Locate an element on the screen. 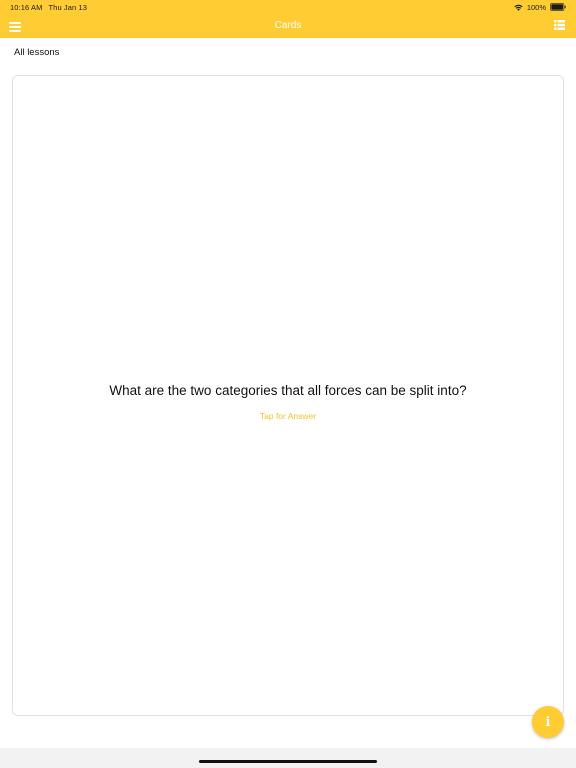 Image resolution: width=576 pixels, height=768 pixels. wifi-icon is located at coordinates (518, 7).